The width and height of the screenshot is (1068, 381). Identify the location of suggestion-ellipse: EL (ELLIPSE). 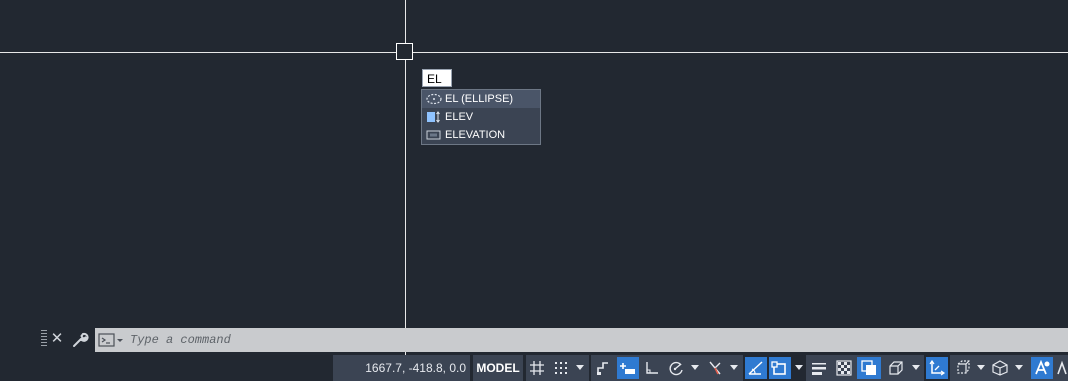
(481, 99).